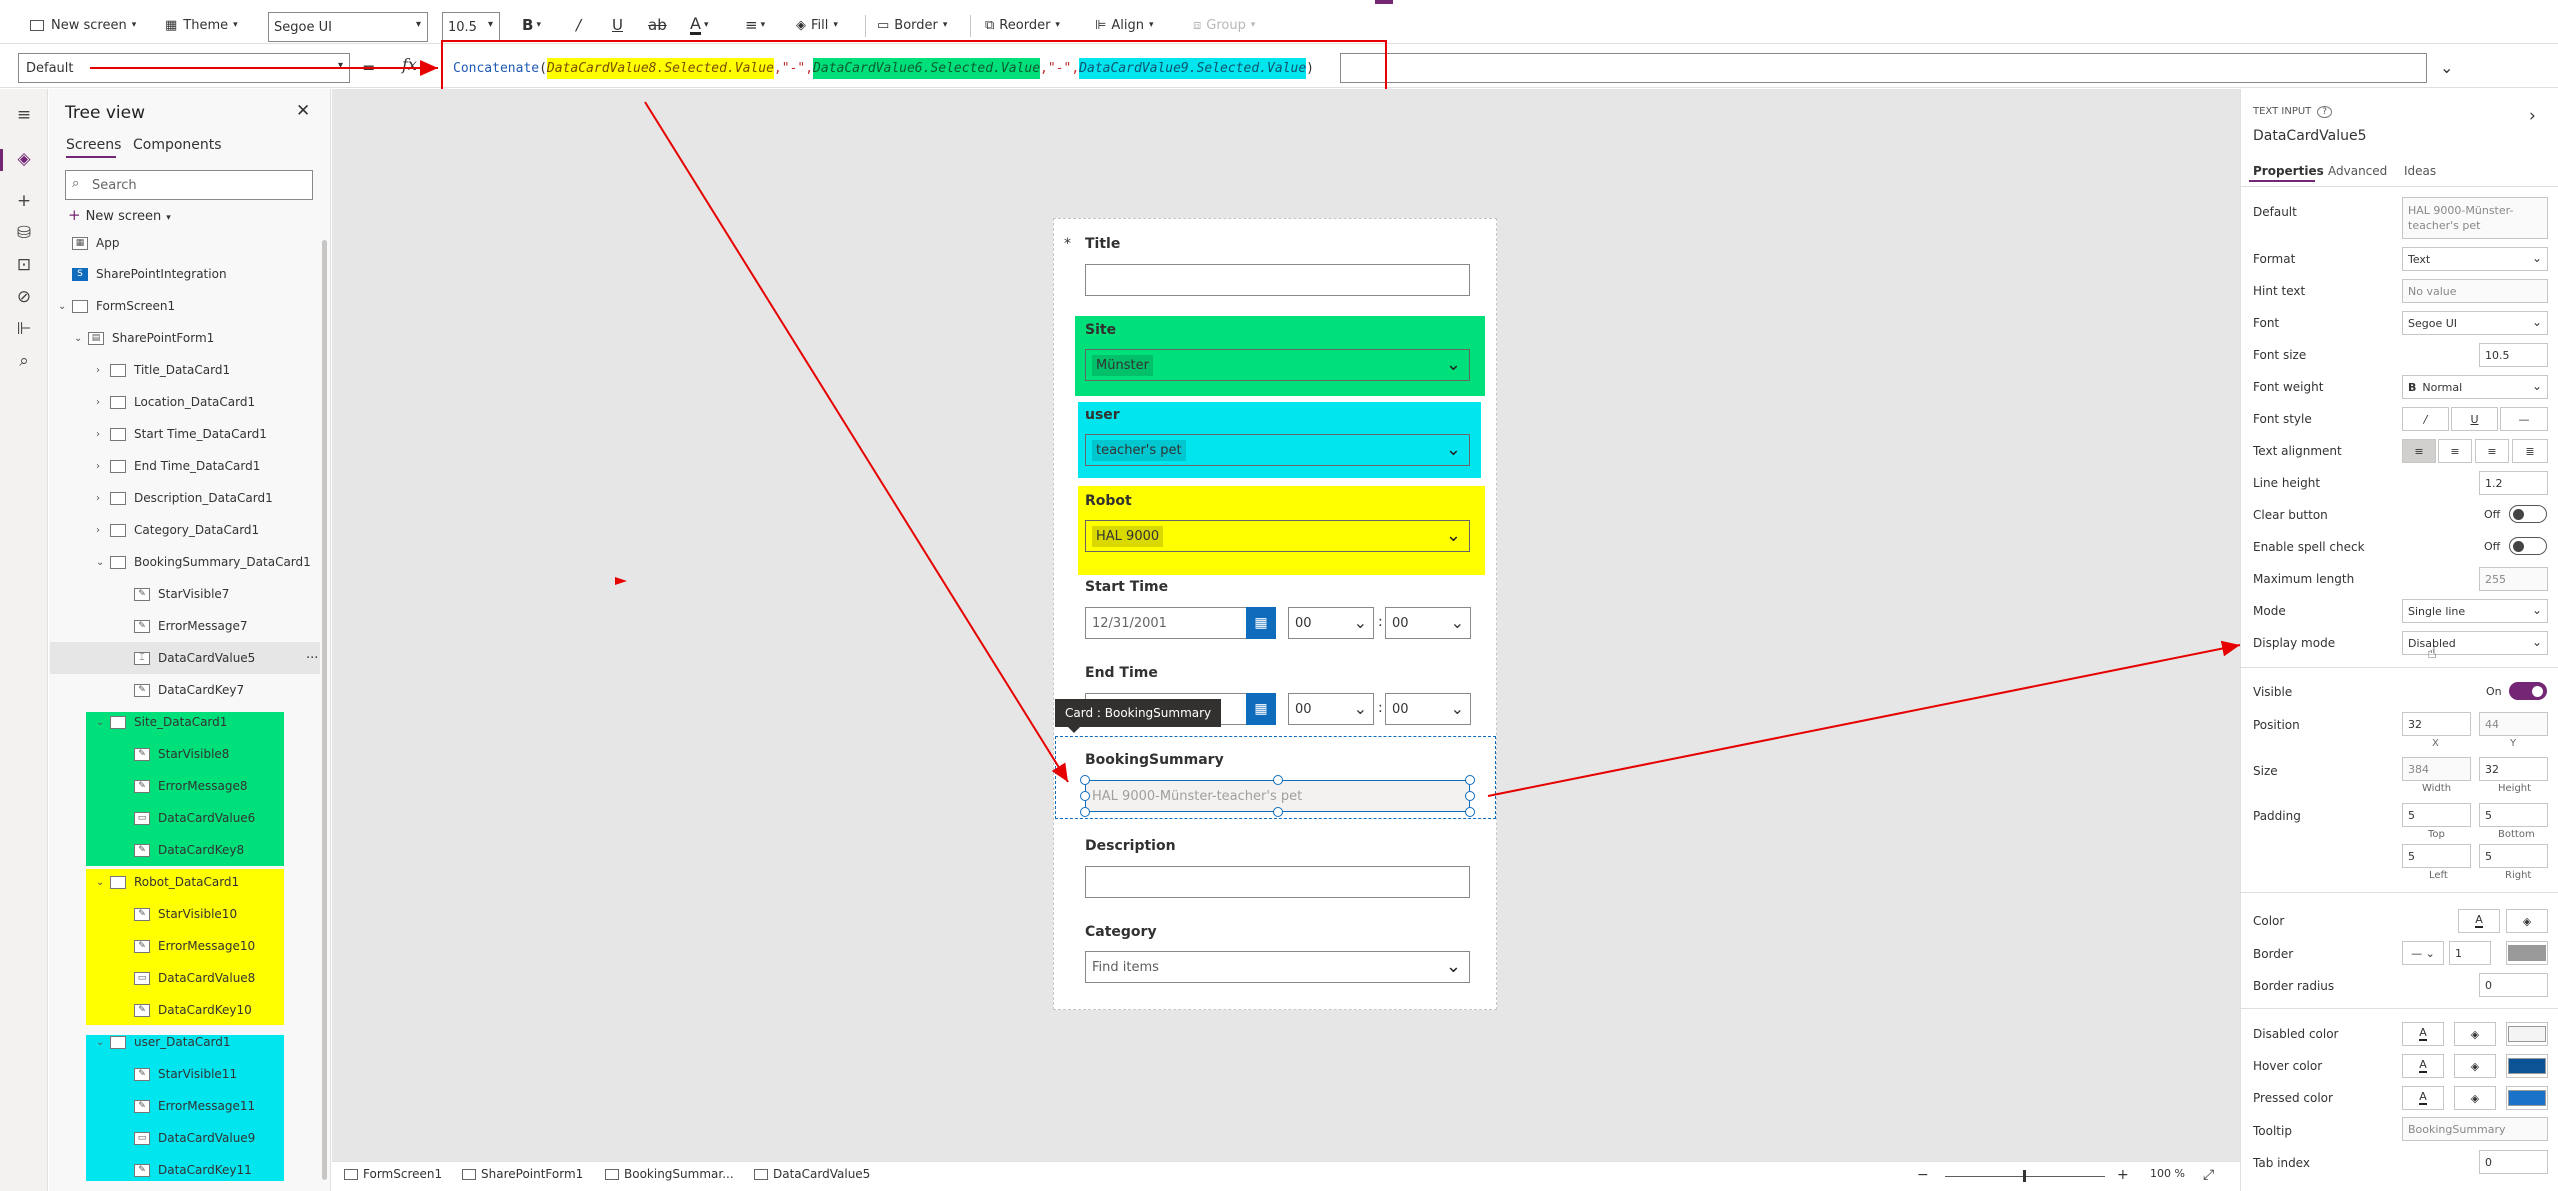 The image size is (2558, 1191). Describe the element at coordinates (324, 710) in the screenshot. I see `tree-scrollbar` at that location.